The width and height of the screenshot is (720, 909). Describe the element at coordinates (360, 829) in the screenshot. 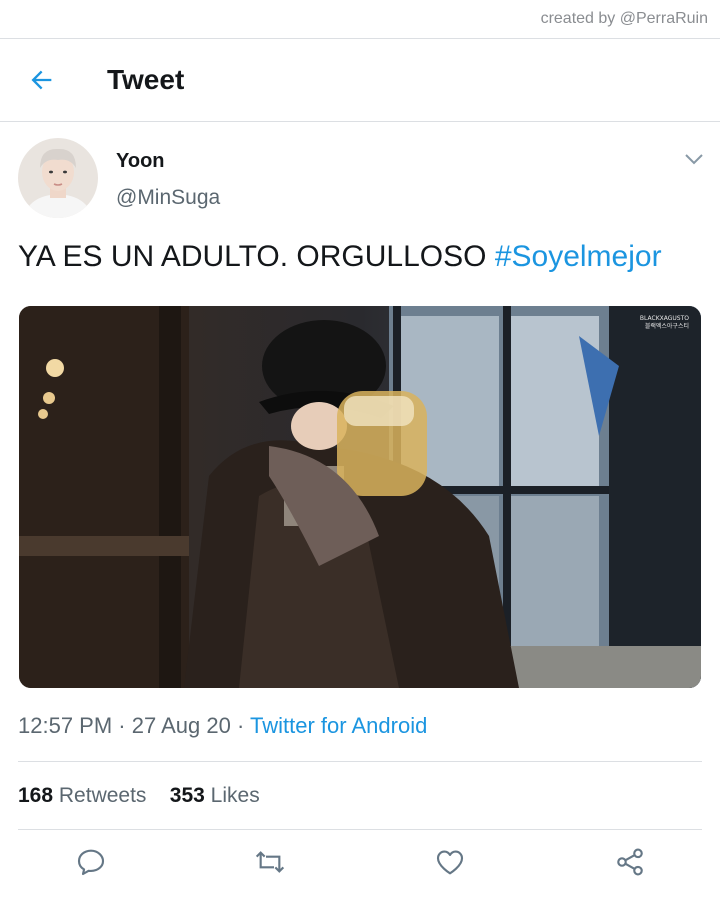

I see `stats-divider` at that location.